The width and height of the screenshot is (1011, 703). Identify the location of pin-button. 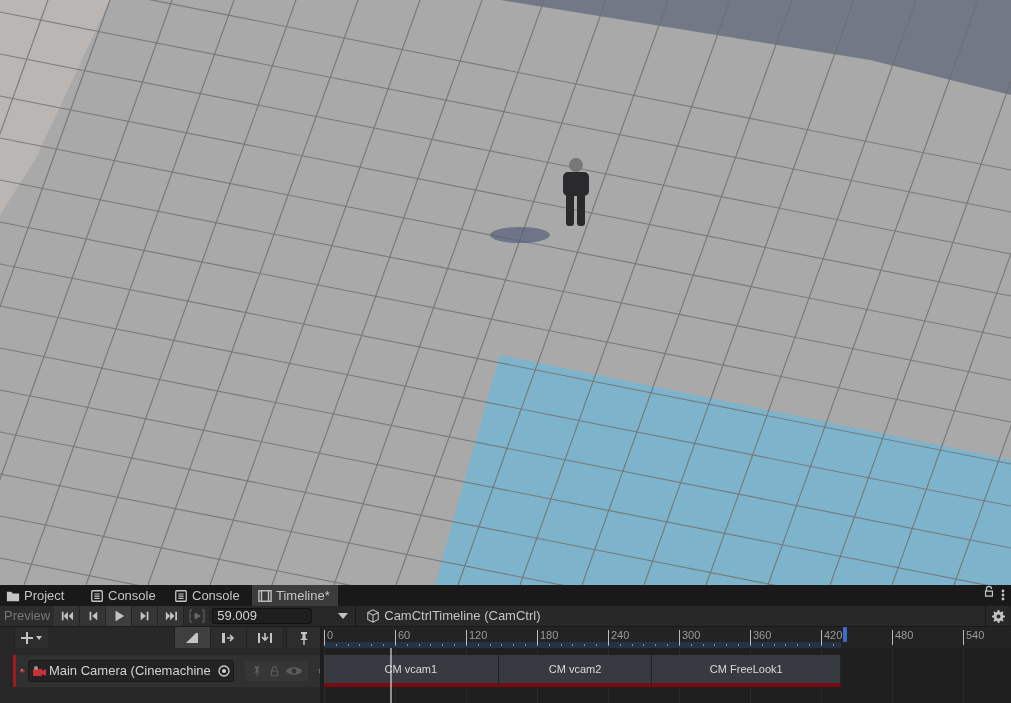
(303, 637).